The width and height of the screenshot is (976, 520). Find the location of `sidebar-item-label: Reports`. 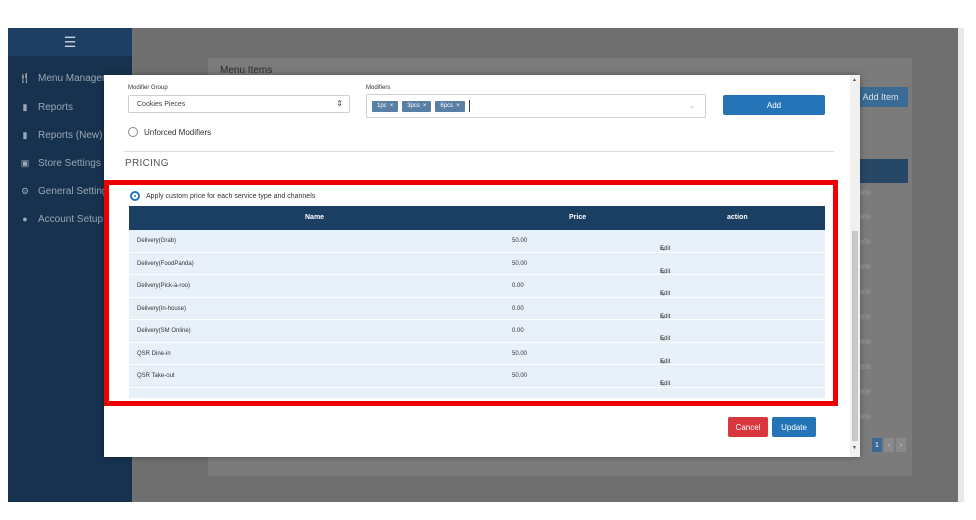

sidebar-item-label: Reports is located at coordinates (56, 107).